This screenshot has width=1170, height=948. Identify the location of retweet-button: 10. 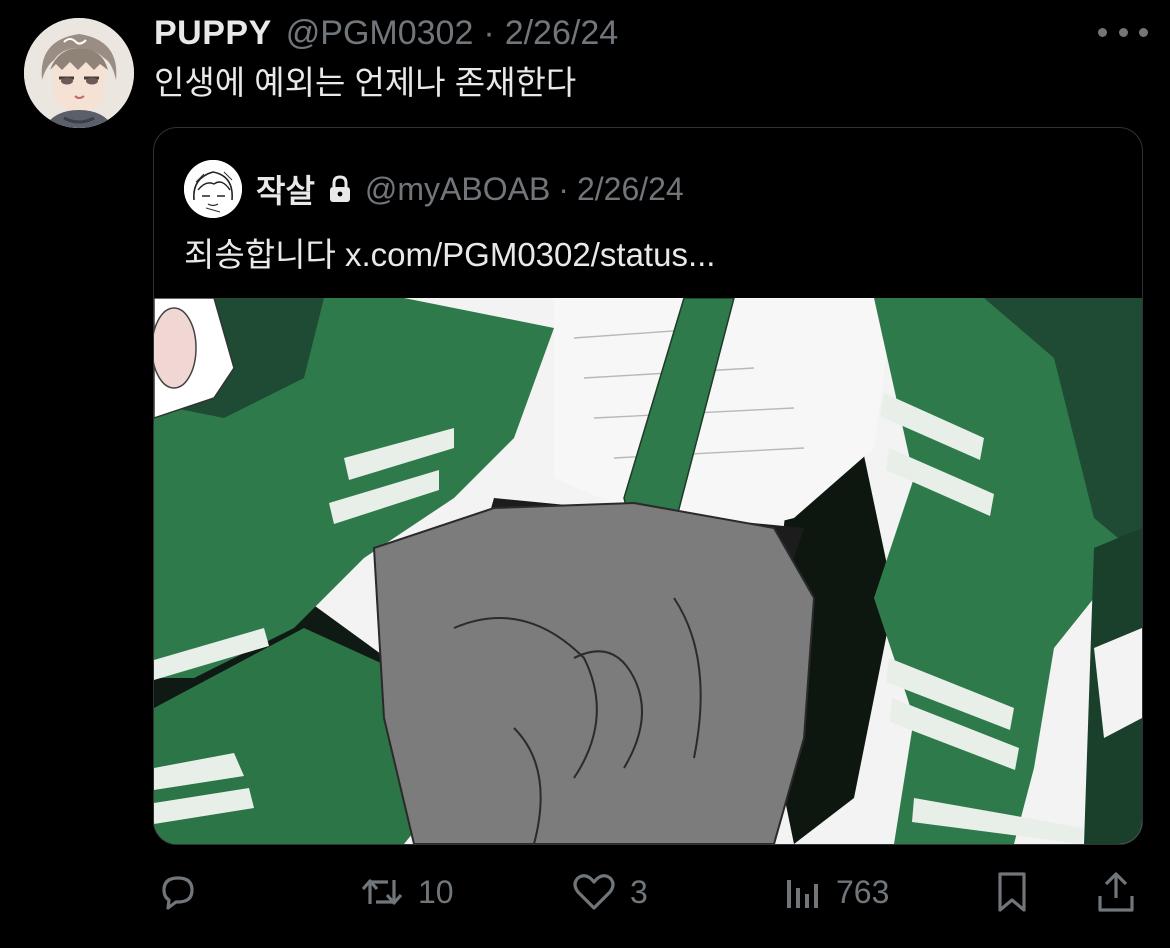
(406, 892).